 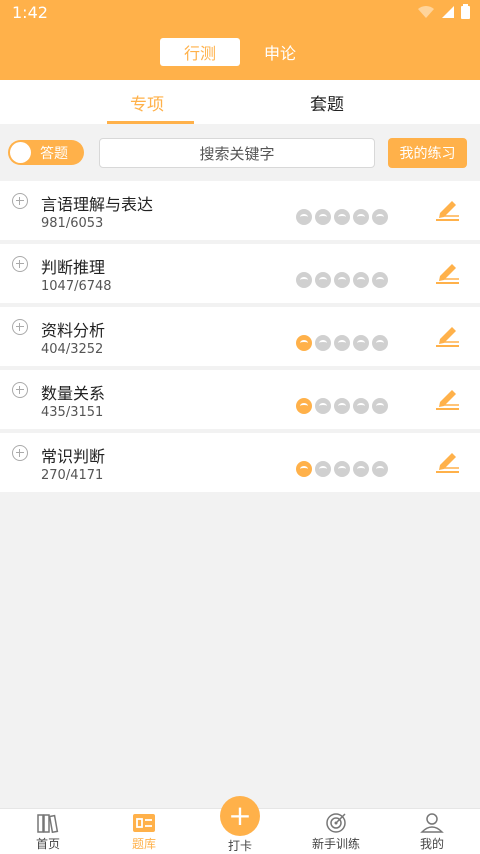 I want to click on category-progress: 981/6053, so click(x=72, y=223).